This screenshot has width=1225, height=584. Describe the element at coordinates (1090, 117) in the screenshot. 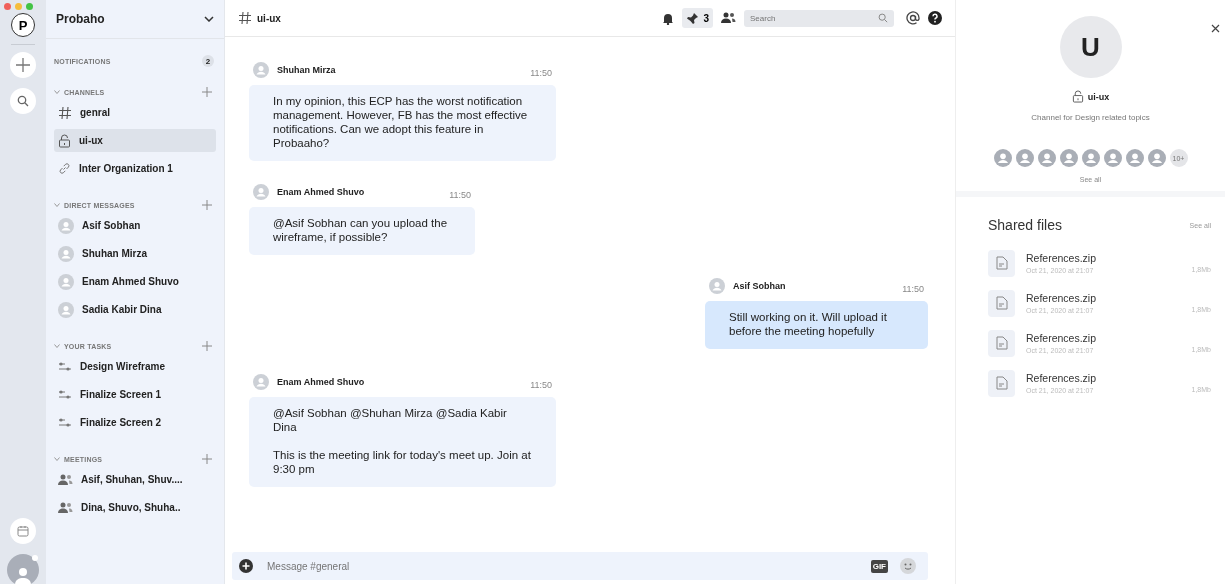

I see `channel-description: Channel for Design related topics` at that location.